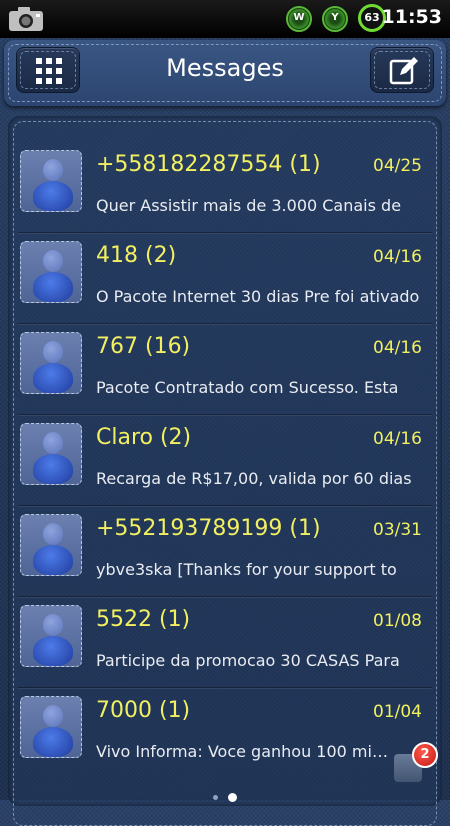 This screenshot has height=826, width=450. I want to click on conversation-name: 767 (16), so click(143, 346).